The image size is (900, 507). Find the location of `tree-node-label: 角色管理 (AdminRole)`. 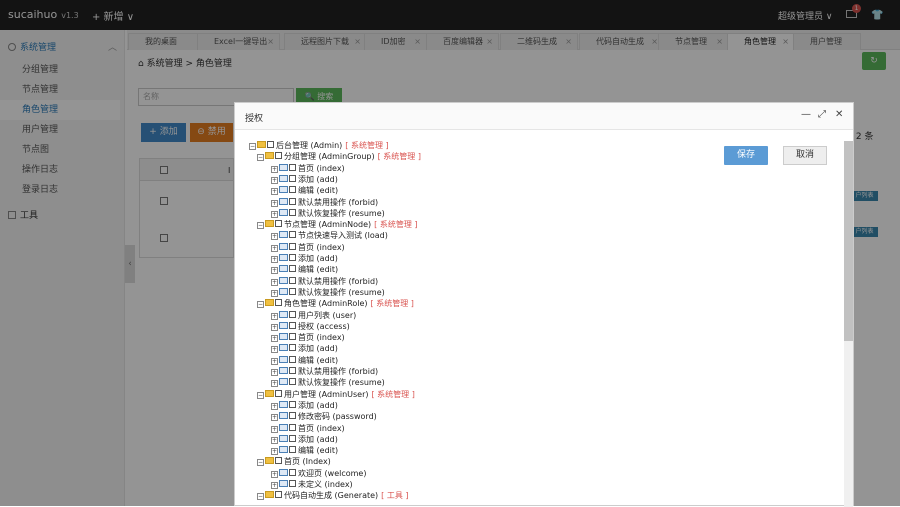

tree-node-label: 角色管理 (AdminRole) is located at coordinates (326, 303).